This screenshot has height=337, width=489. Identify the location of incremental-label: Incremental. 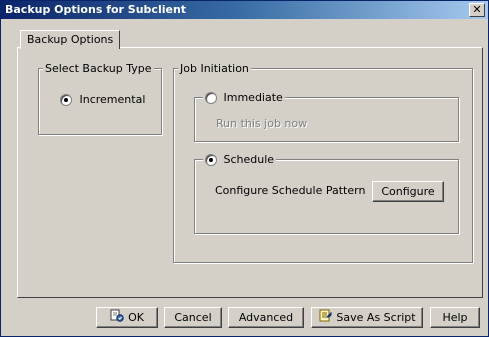
(113, 99).